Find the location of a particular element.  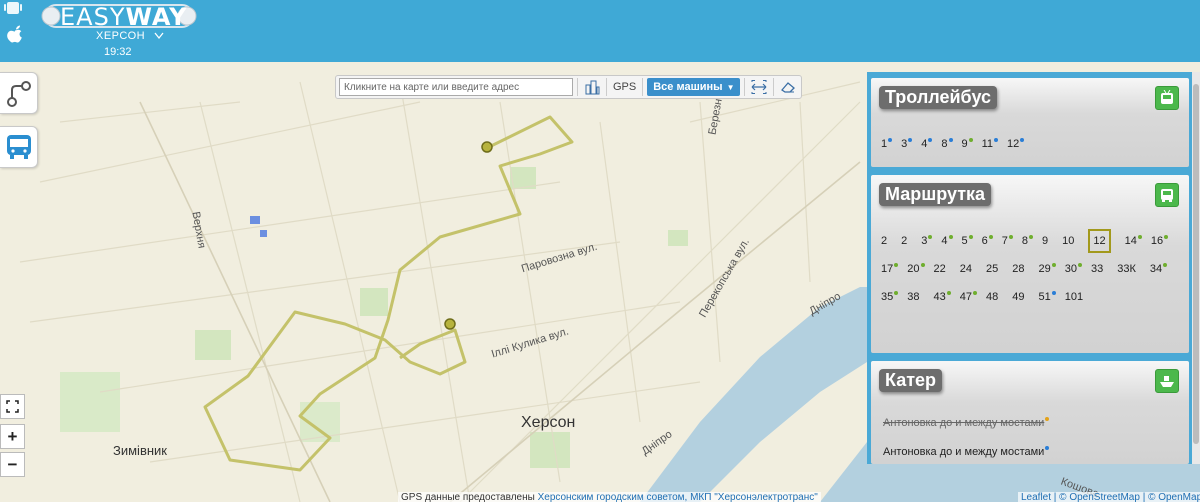

route-item: 49 is located at coordinates (1018, 297).